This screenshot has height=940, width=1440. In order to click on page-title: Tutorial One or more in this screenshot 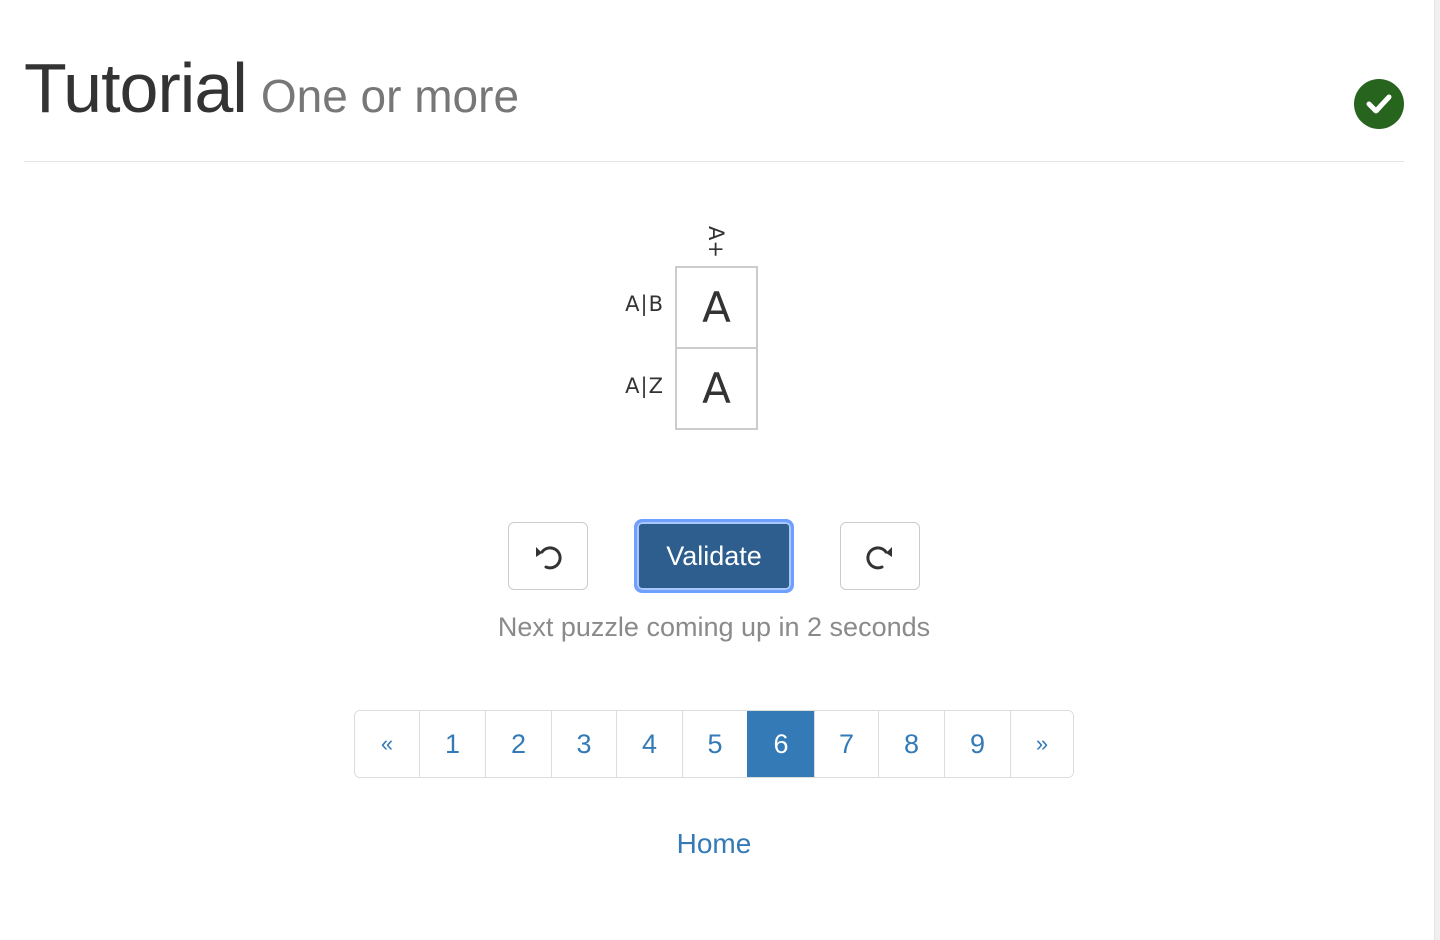, I will do `click(271, 92)`.